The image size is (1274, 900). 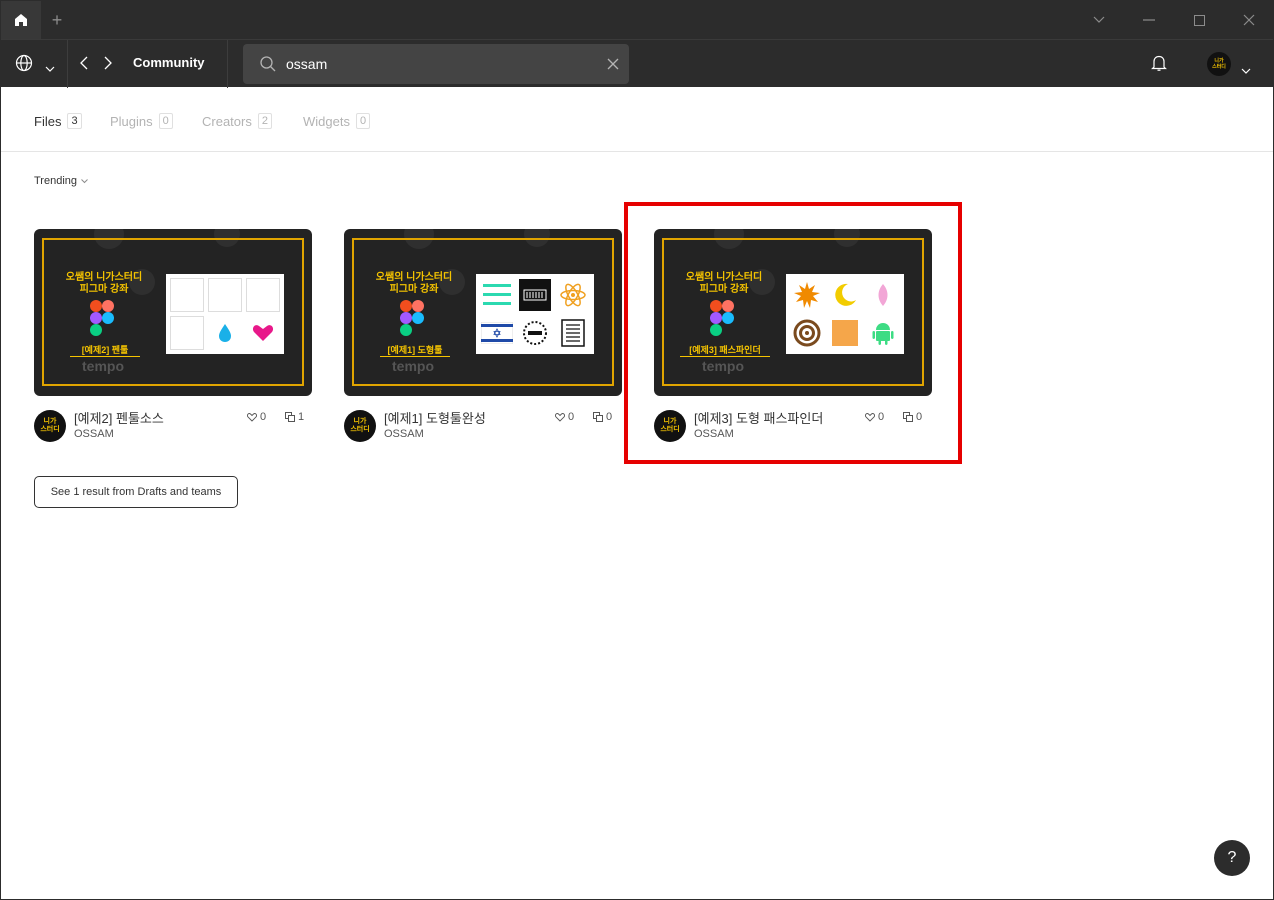 I want to click on help-button: ?, so click(x=1232, y=858).